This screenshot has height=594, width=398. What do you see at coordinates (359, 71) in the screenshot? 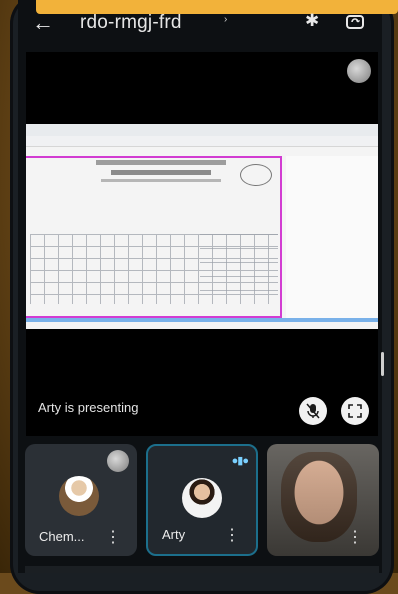
I see `self-avatar` at bounding box center [359, 71].